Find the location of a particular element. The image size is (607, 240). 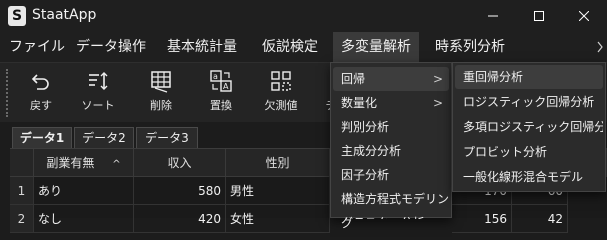

menu-multivariate: 多変量解析 is located at coordinates (376, 47).